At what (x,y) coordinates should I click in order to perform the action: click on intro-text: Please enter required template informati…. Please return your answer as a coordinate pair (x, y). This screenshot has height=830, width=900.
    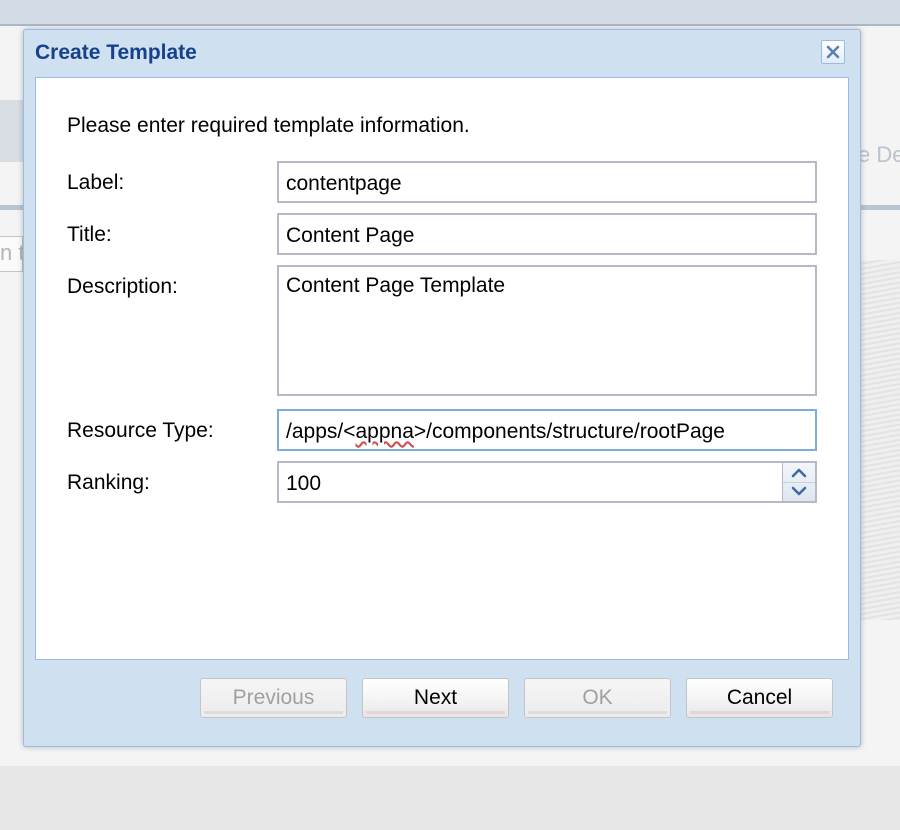
    Looking at the image, I should click on (268, 125).